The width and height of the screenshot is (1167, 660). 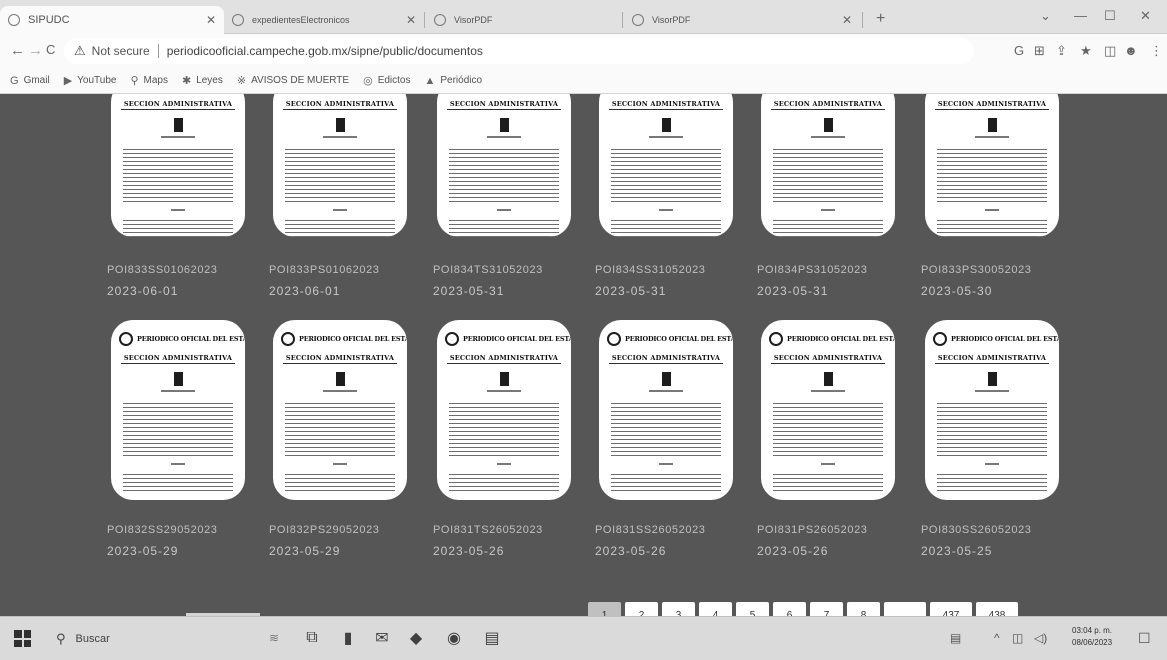 I want to click on chrome-icon: ◉, so click(x=454, y=638).